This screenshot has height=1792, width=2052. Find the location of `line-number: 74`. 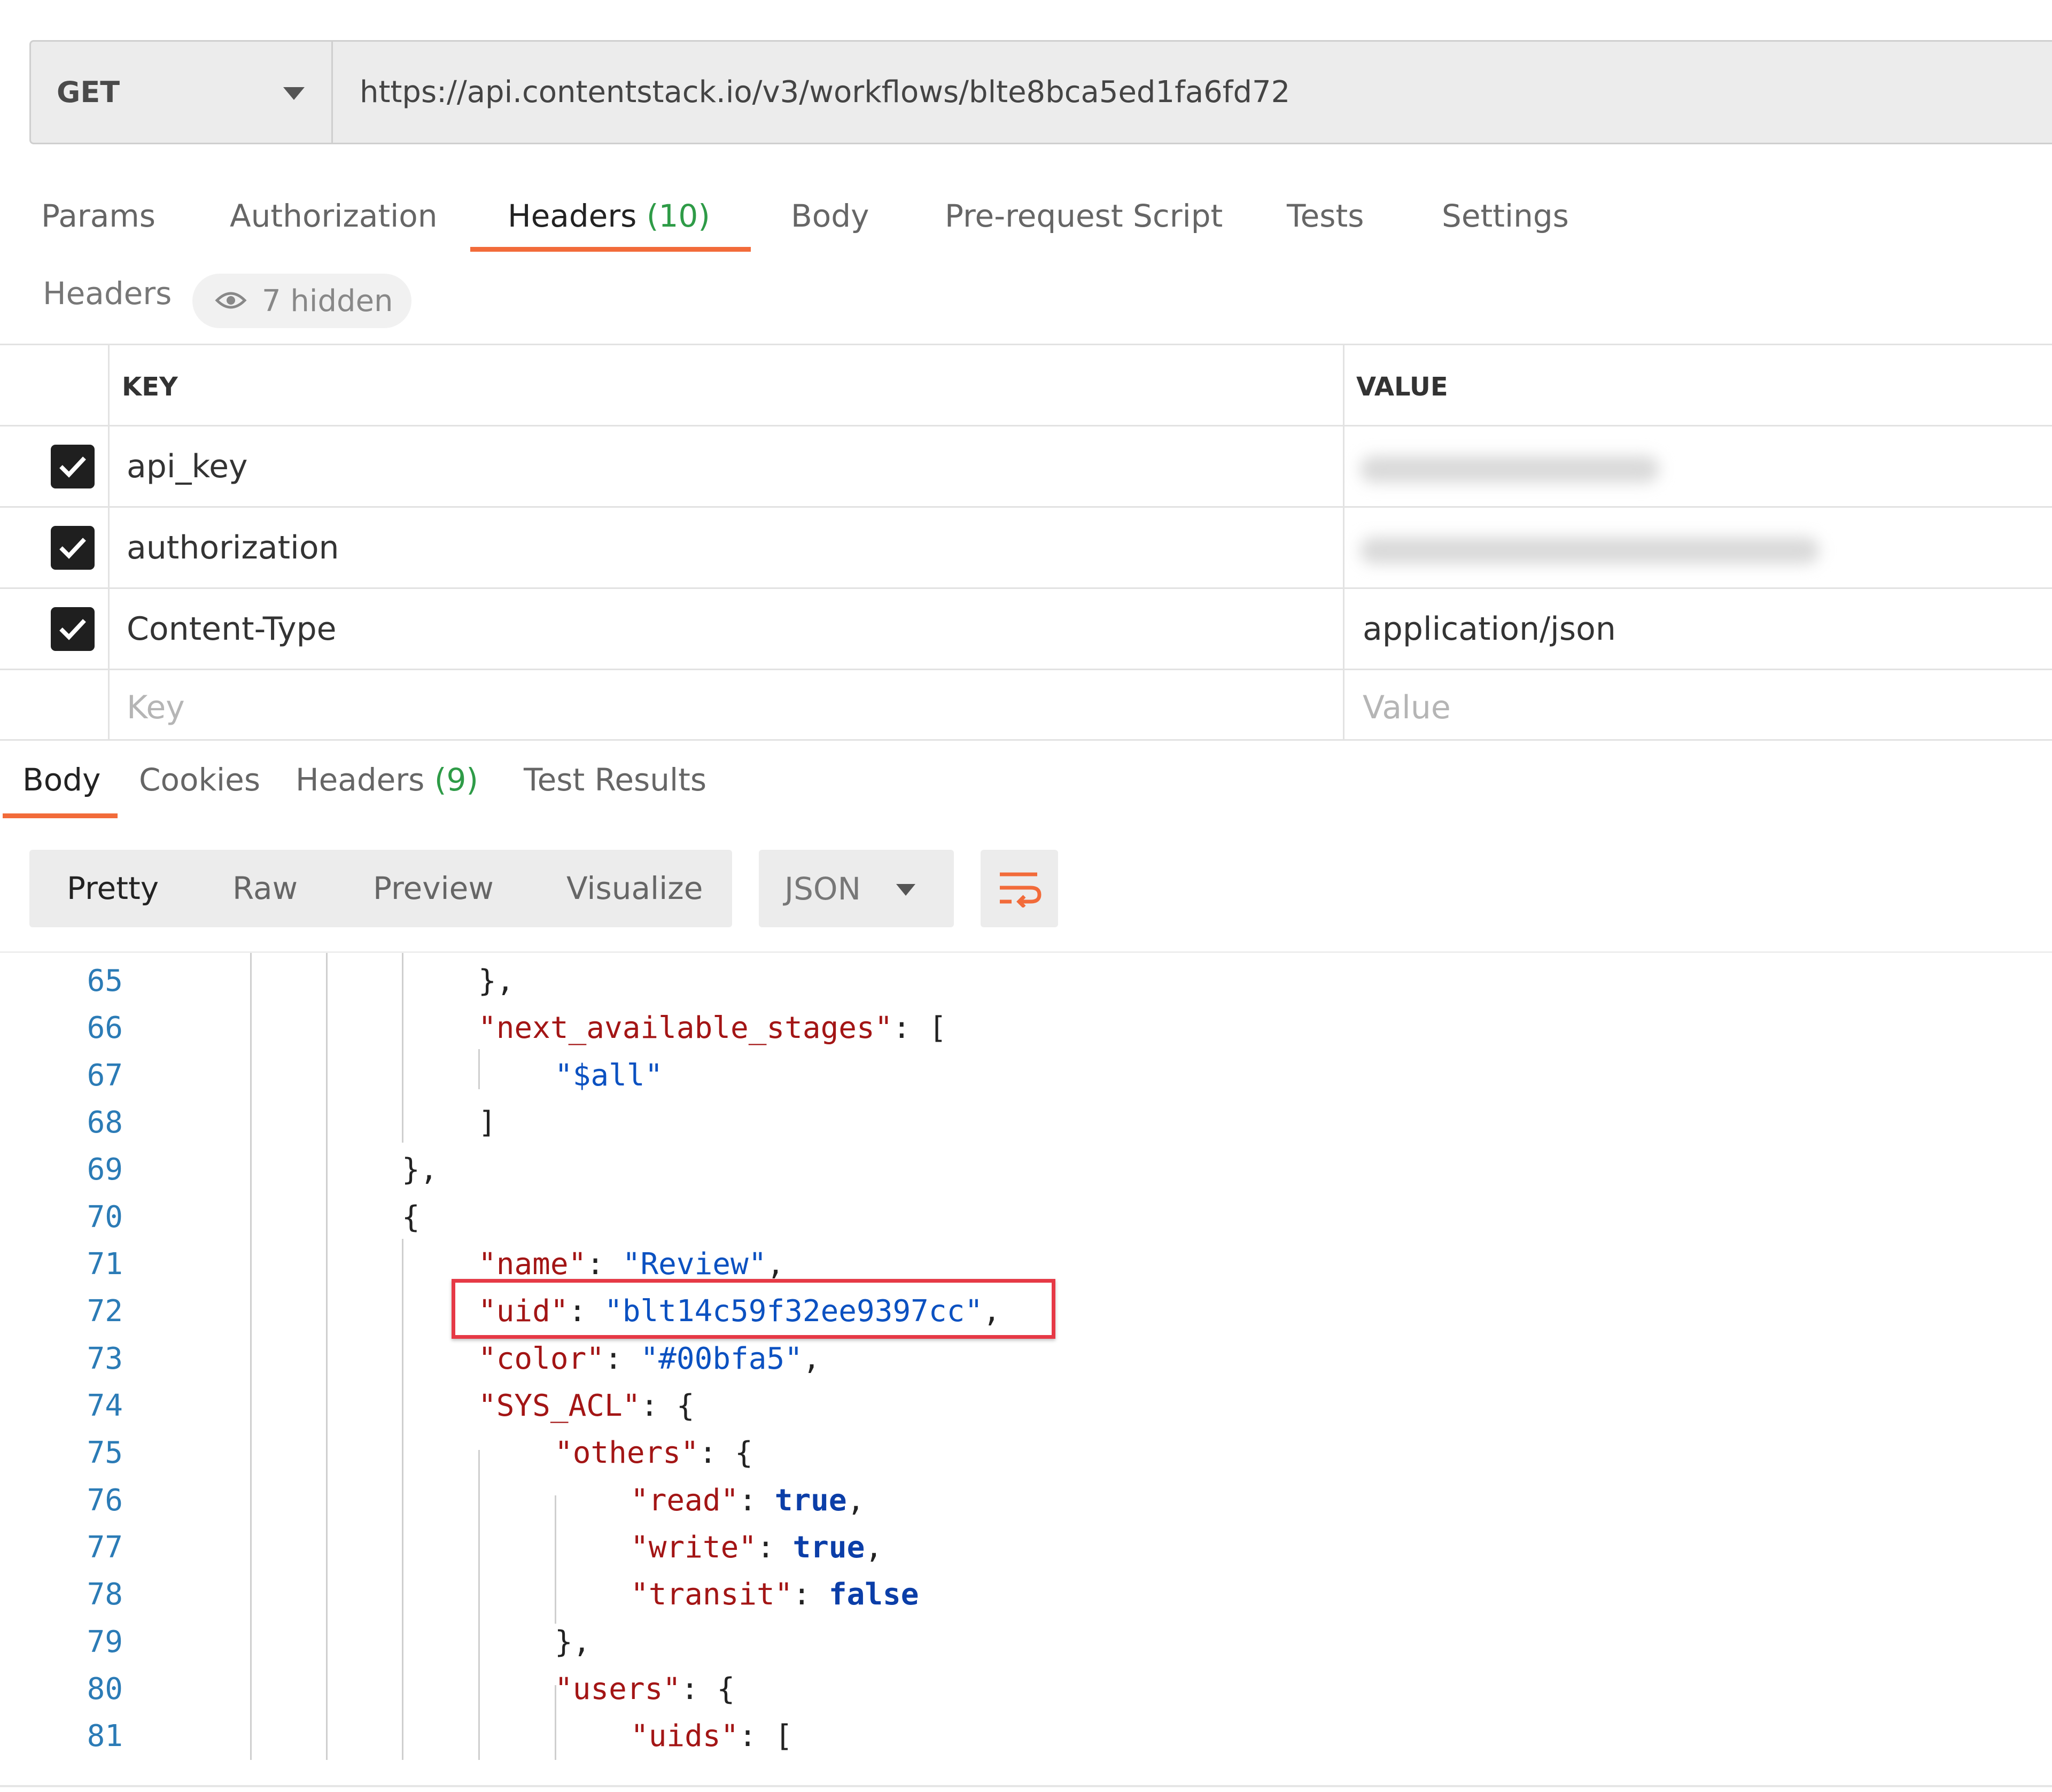

line-number: 74 is located at coordinates (105, 1405).